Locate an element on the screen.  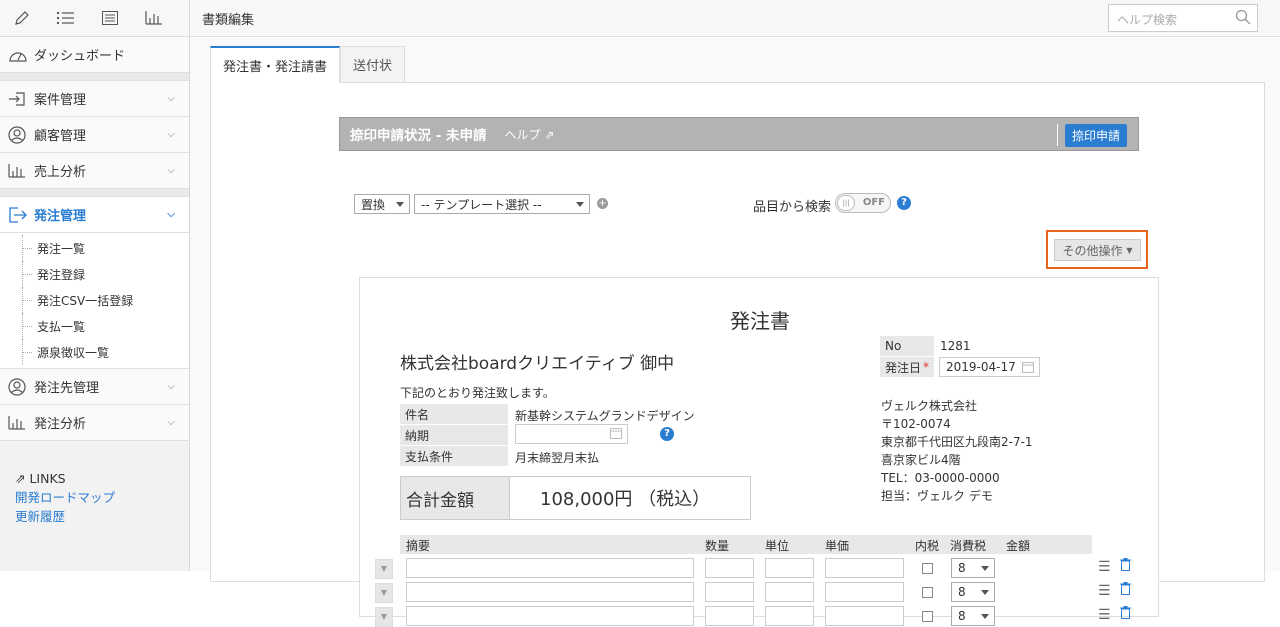
external-link-icon: ⇗ is located at coordinates (549, 135).